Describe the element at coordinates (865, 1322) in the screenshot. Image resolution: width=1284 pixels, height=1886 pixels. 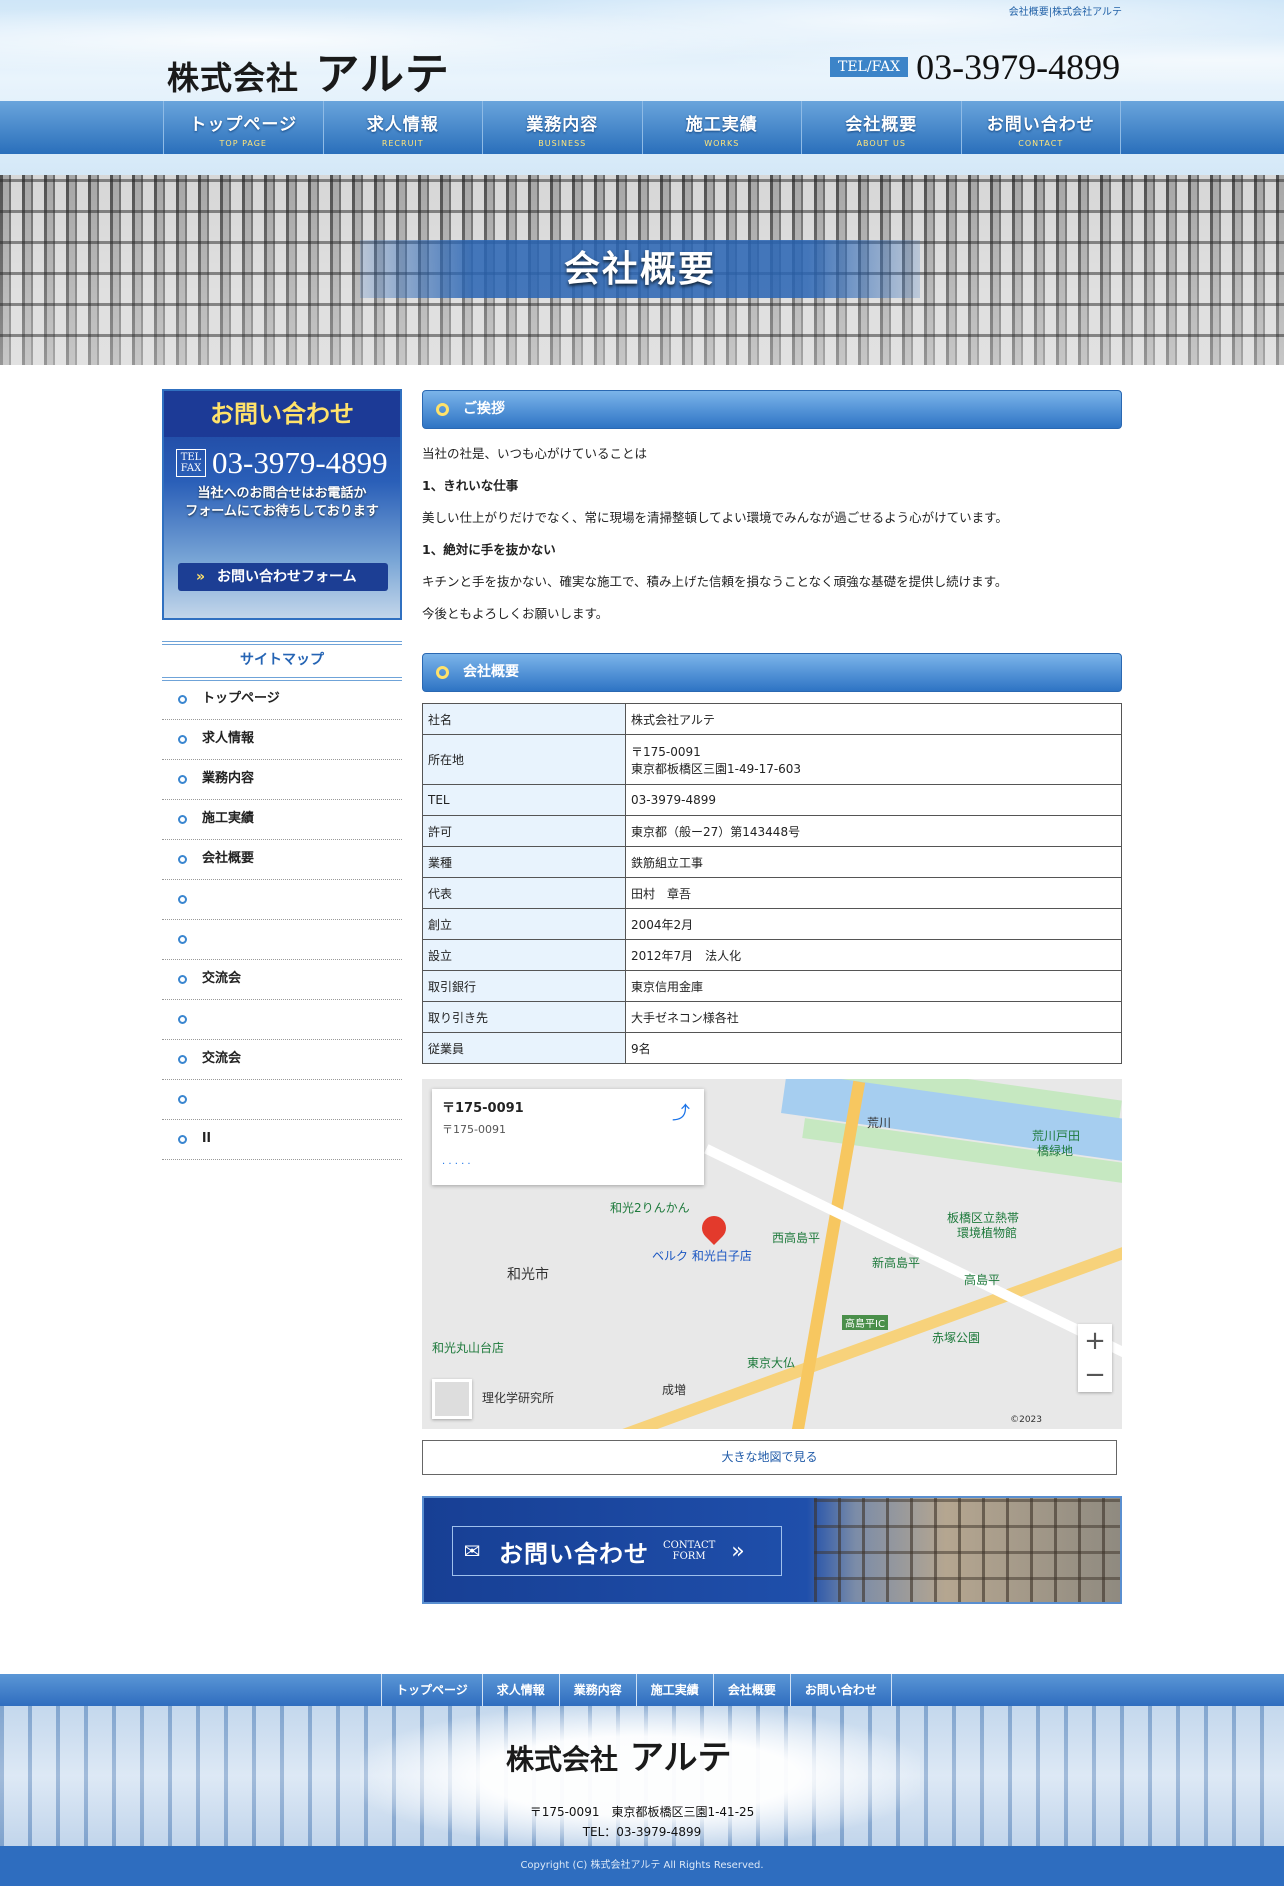
I see `map-label: 高島平IC` at that location.